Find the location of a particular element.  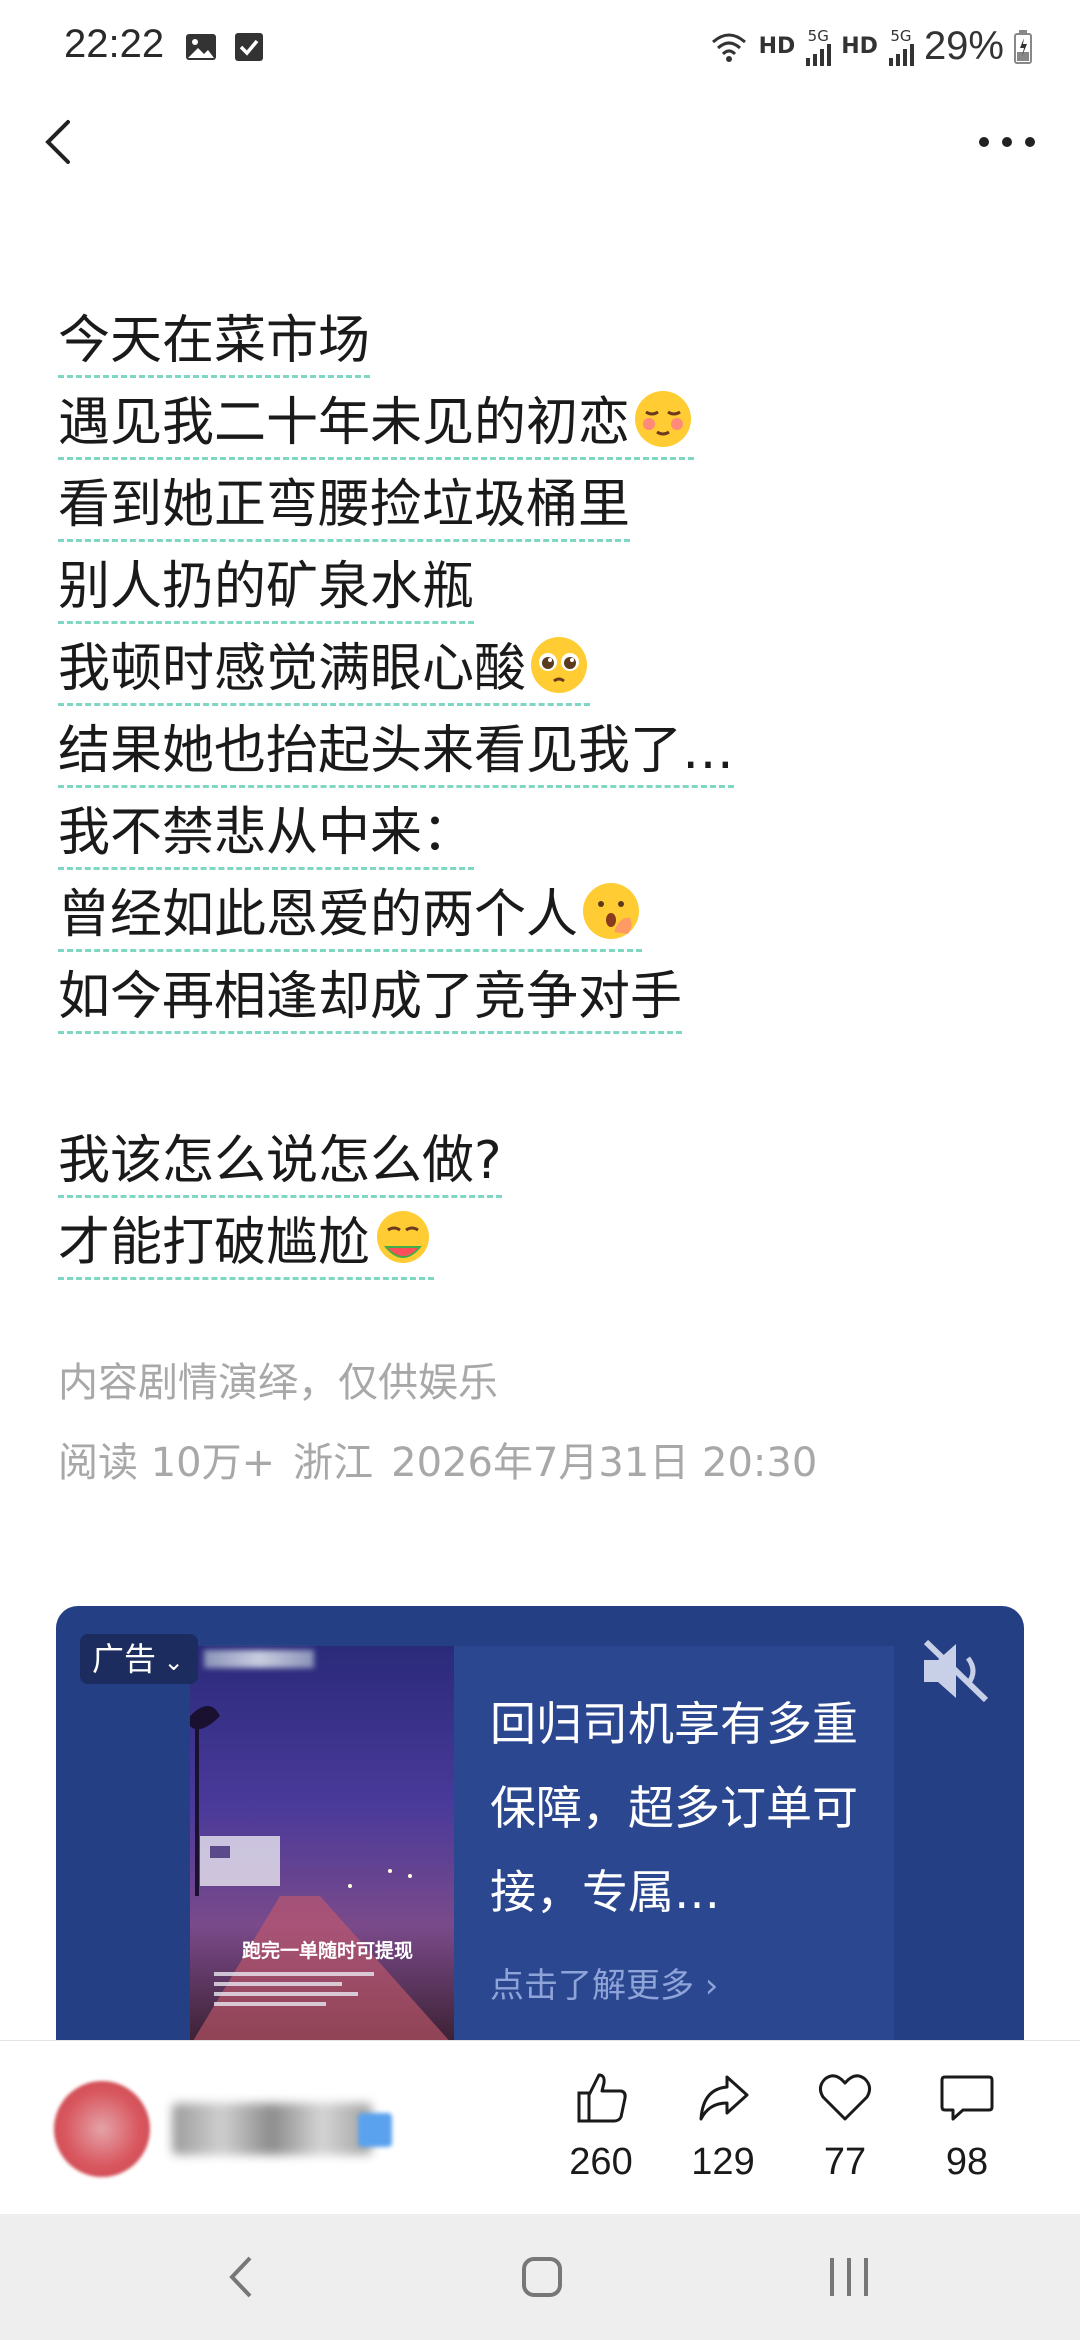

disclaimer-text: 内容剧情演绎，仅供娱乐 is located at coordinates (278, 1383).